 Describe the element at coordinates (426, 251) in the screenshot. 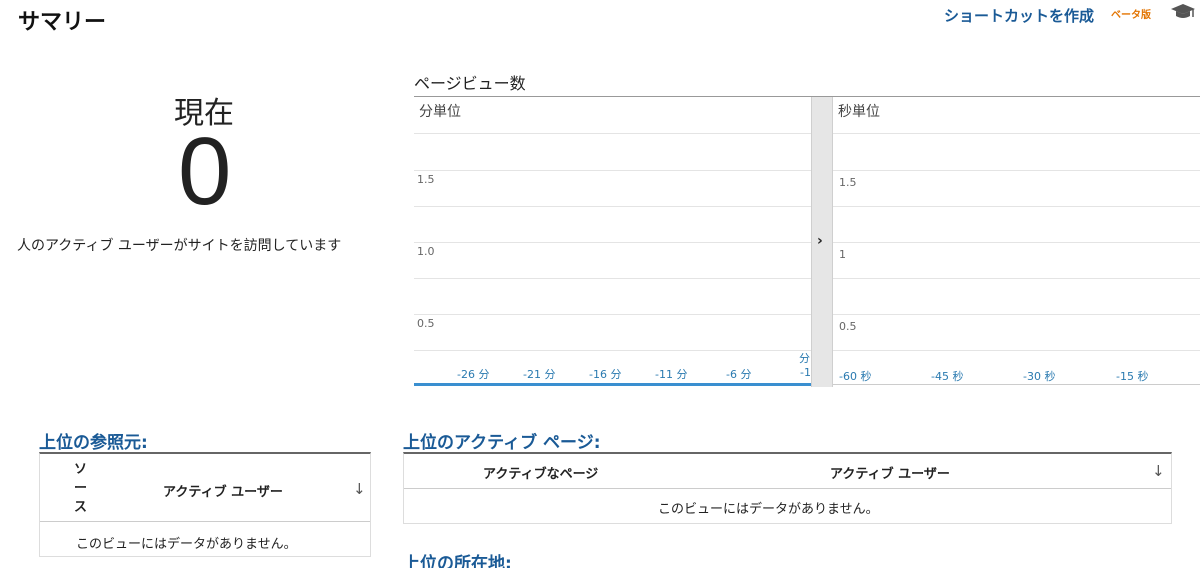

I see `y-tick: 1.0` at that location.